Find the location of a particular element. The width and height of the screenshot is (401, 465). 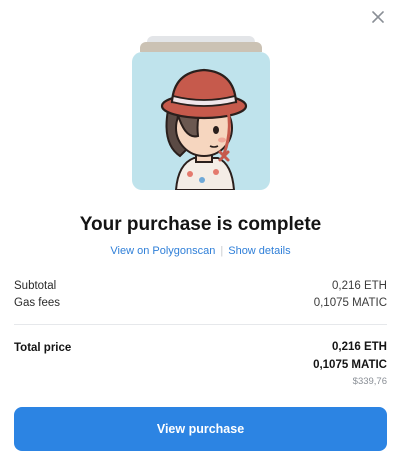

card-stack-middle is located at coordinates (200, 47).